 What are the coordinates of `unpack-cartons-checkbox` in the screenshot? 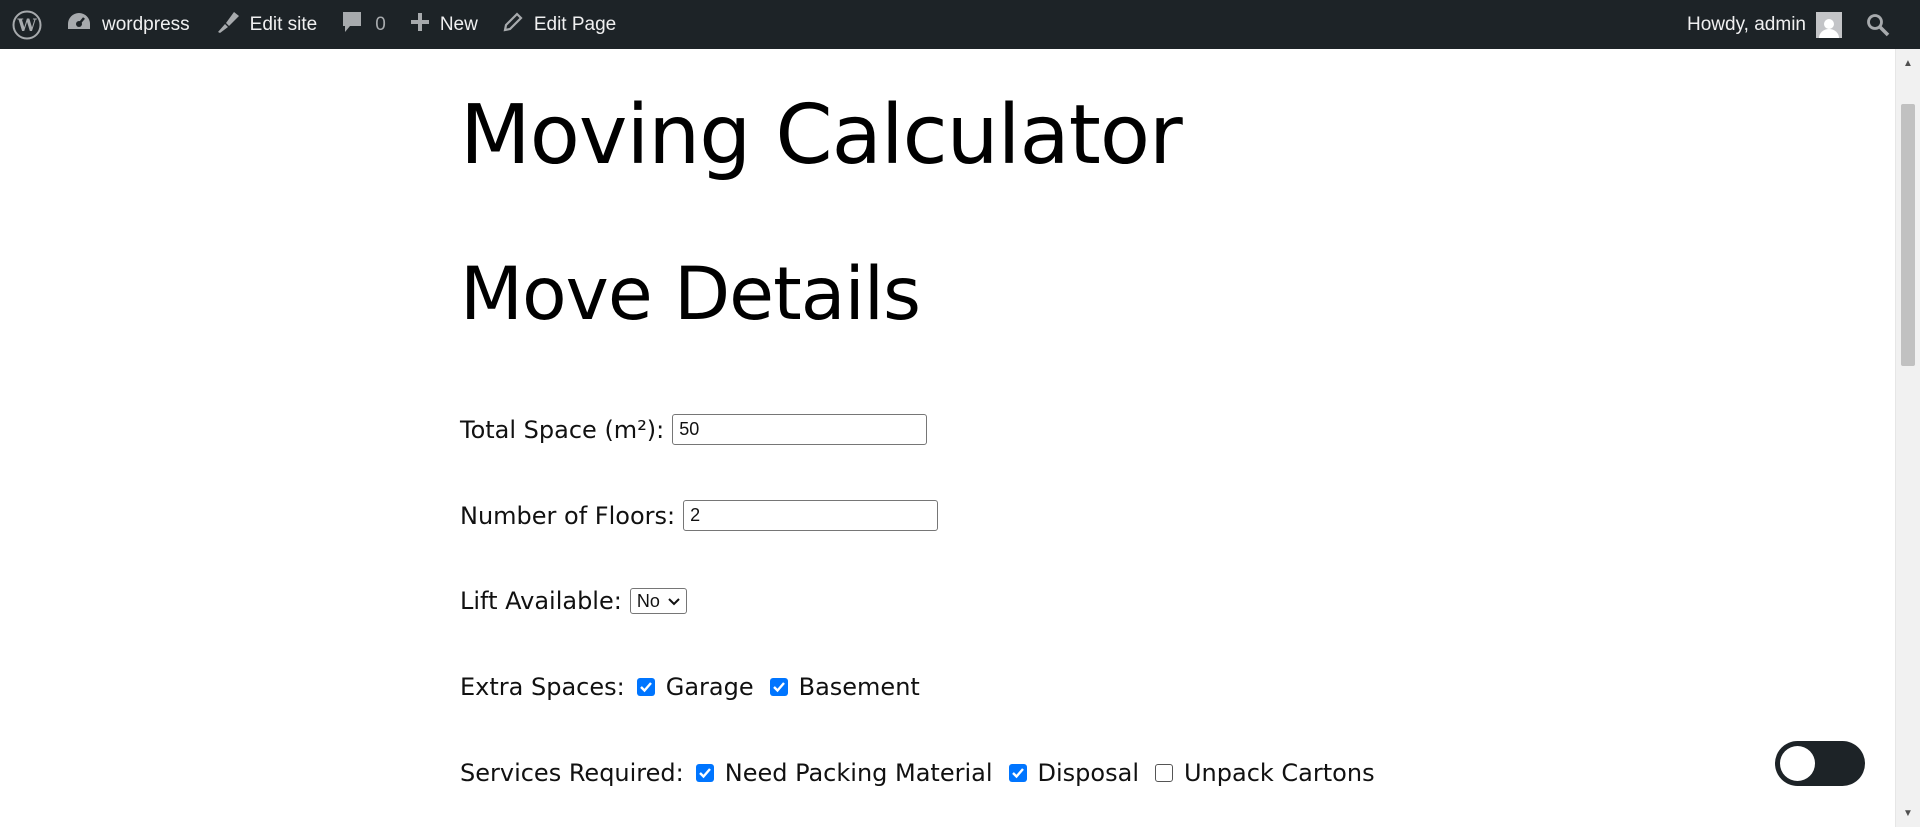 It's located at (1163, 773).